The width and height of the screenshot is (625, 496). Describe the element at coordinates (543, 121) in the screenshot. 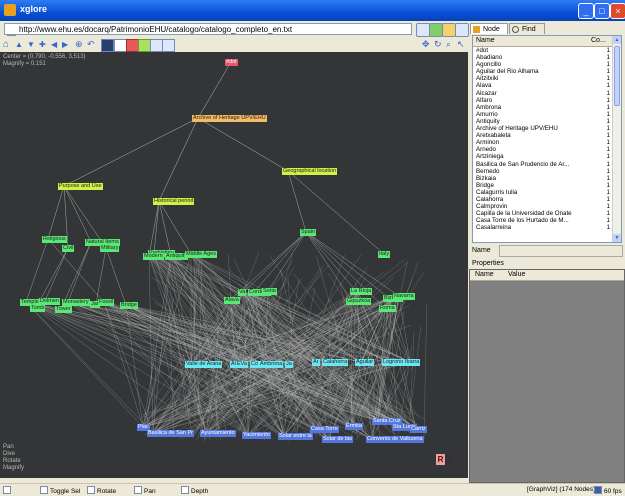

I see `table-row: Antiquity 1` at that location.